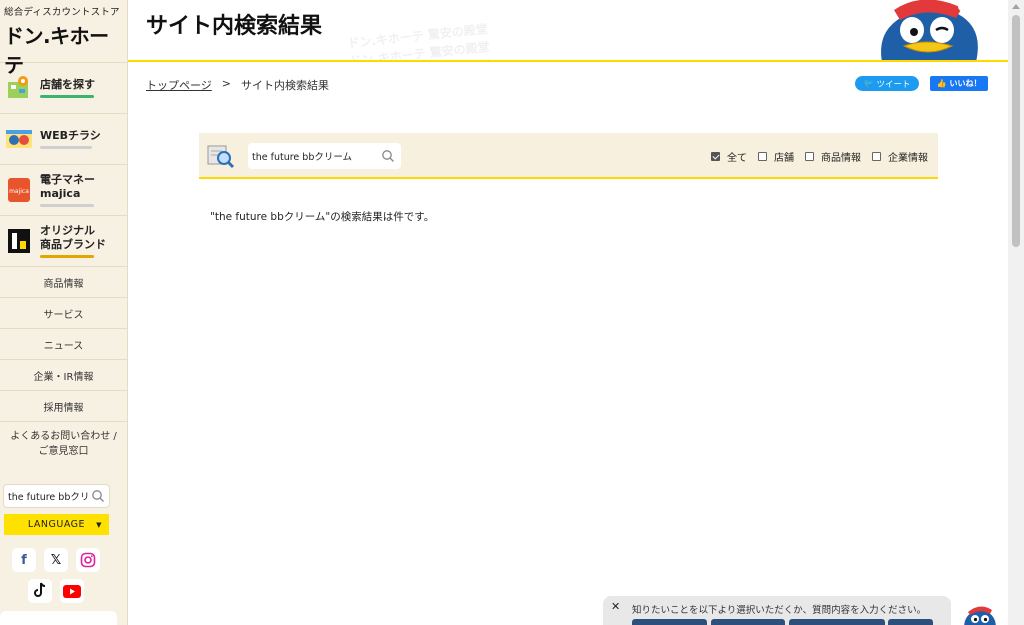  I want to click on filter-label: 商品情報, so click(841, 158).